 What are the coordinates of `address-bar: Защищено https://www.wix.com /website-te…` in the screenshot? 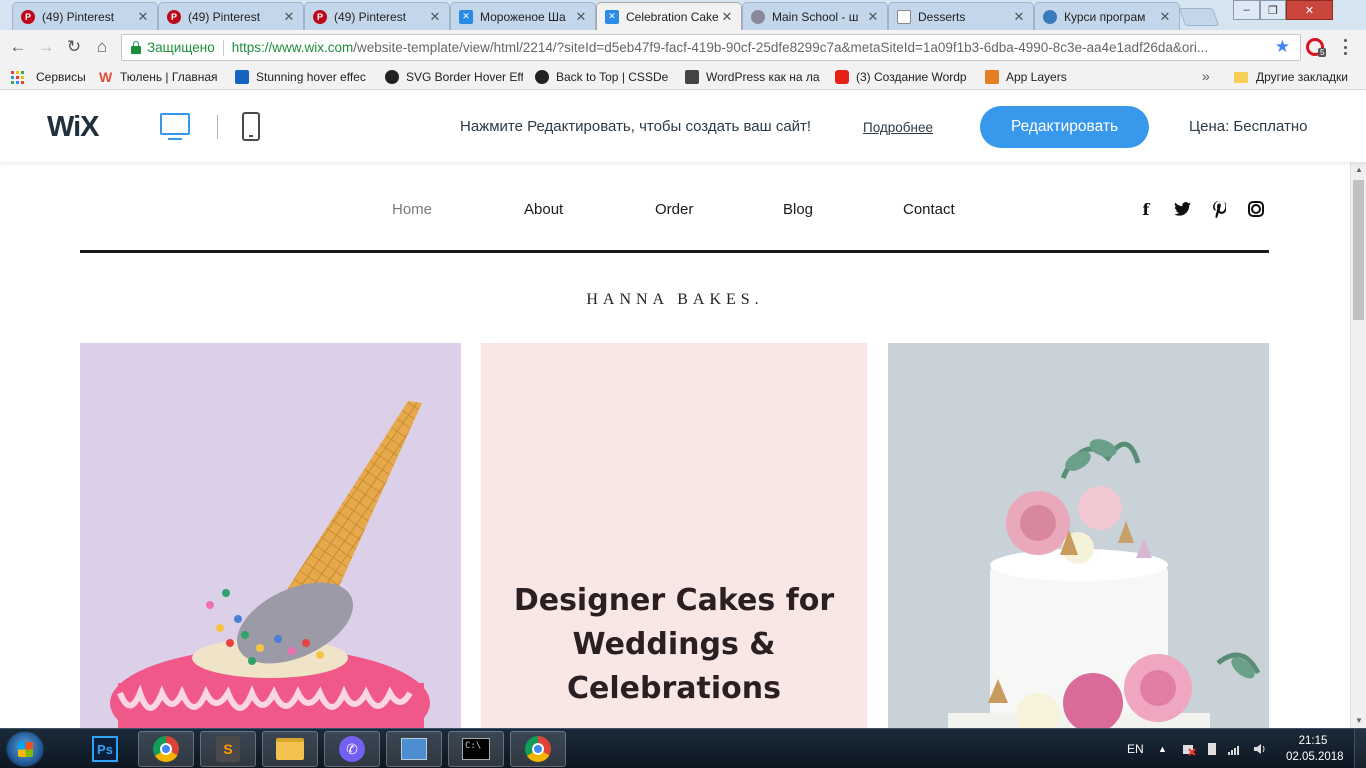 It's located at (711, 47).